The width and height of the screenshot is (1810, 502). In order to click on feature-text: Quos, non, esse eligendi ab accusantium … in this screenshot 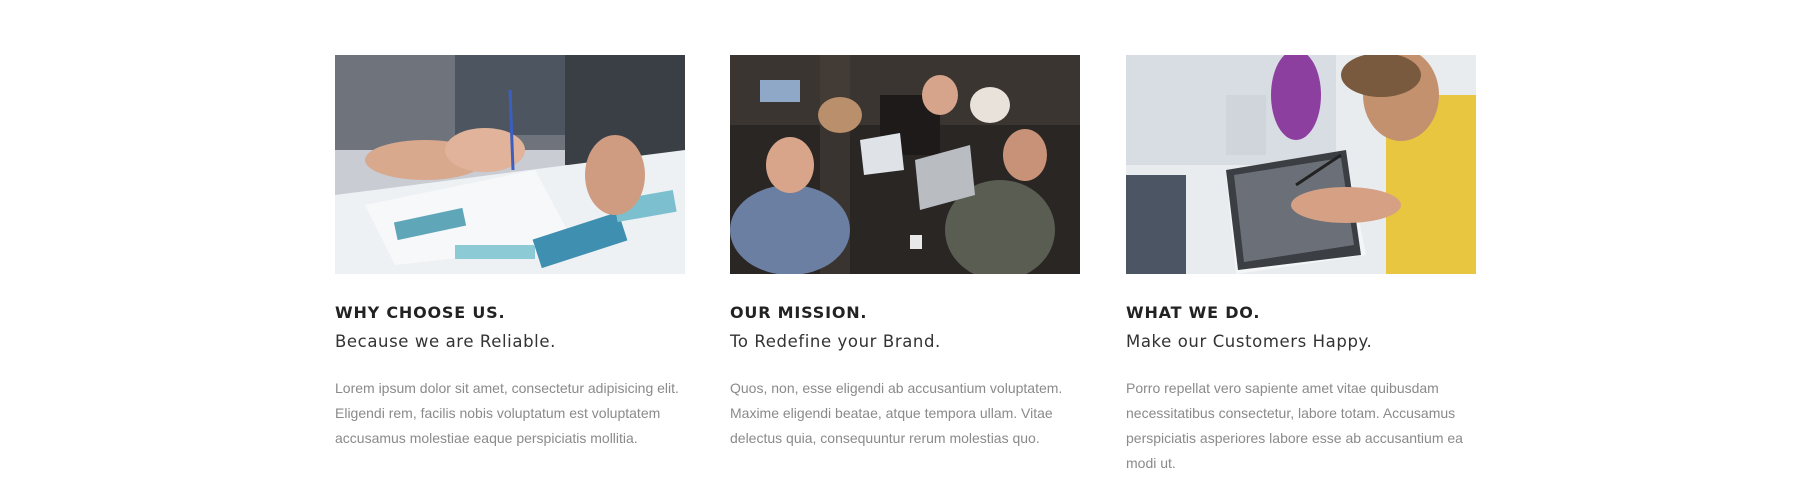, I will do `click(896, 413)`.